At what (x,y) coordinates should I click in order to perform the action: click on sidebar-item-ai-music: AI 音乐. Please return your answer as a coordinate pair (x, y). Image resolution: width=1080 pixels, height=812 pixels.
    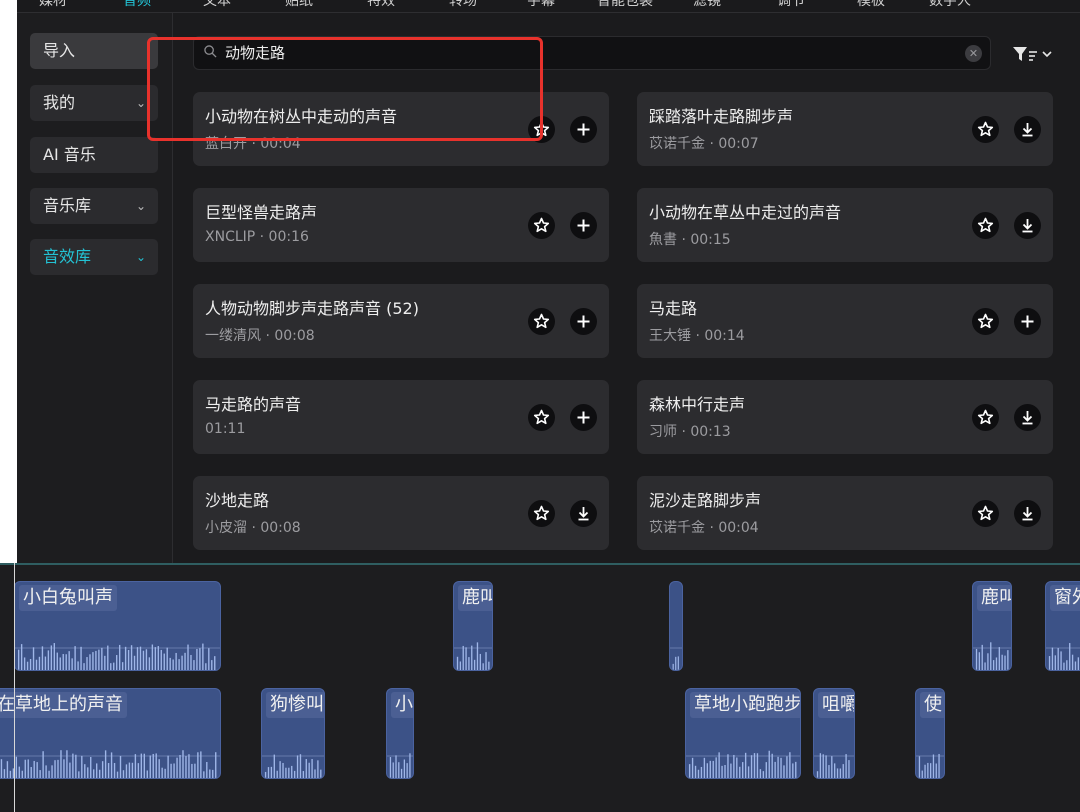
    Looking at the image, I should click on (94, 155).